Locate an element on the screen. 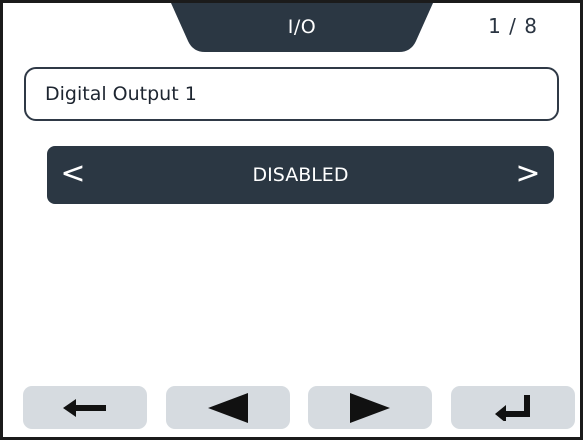 This screenshot has height=440, width=583. output-name-field: Digital Output 1 is located at coordinates (291, 94).